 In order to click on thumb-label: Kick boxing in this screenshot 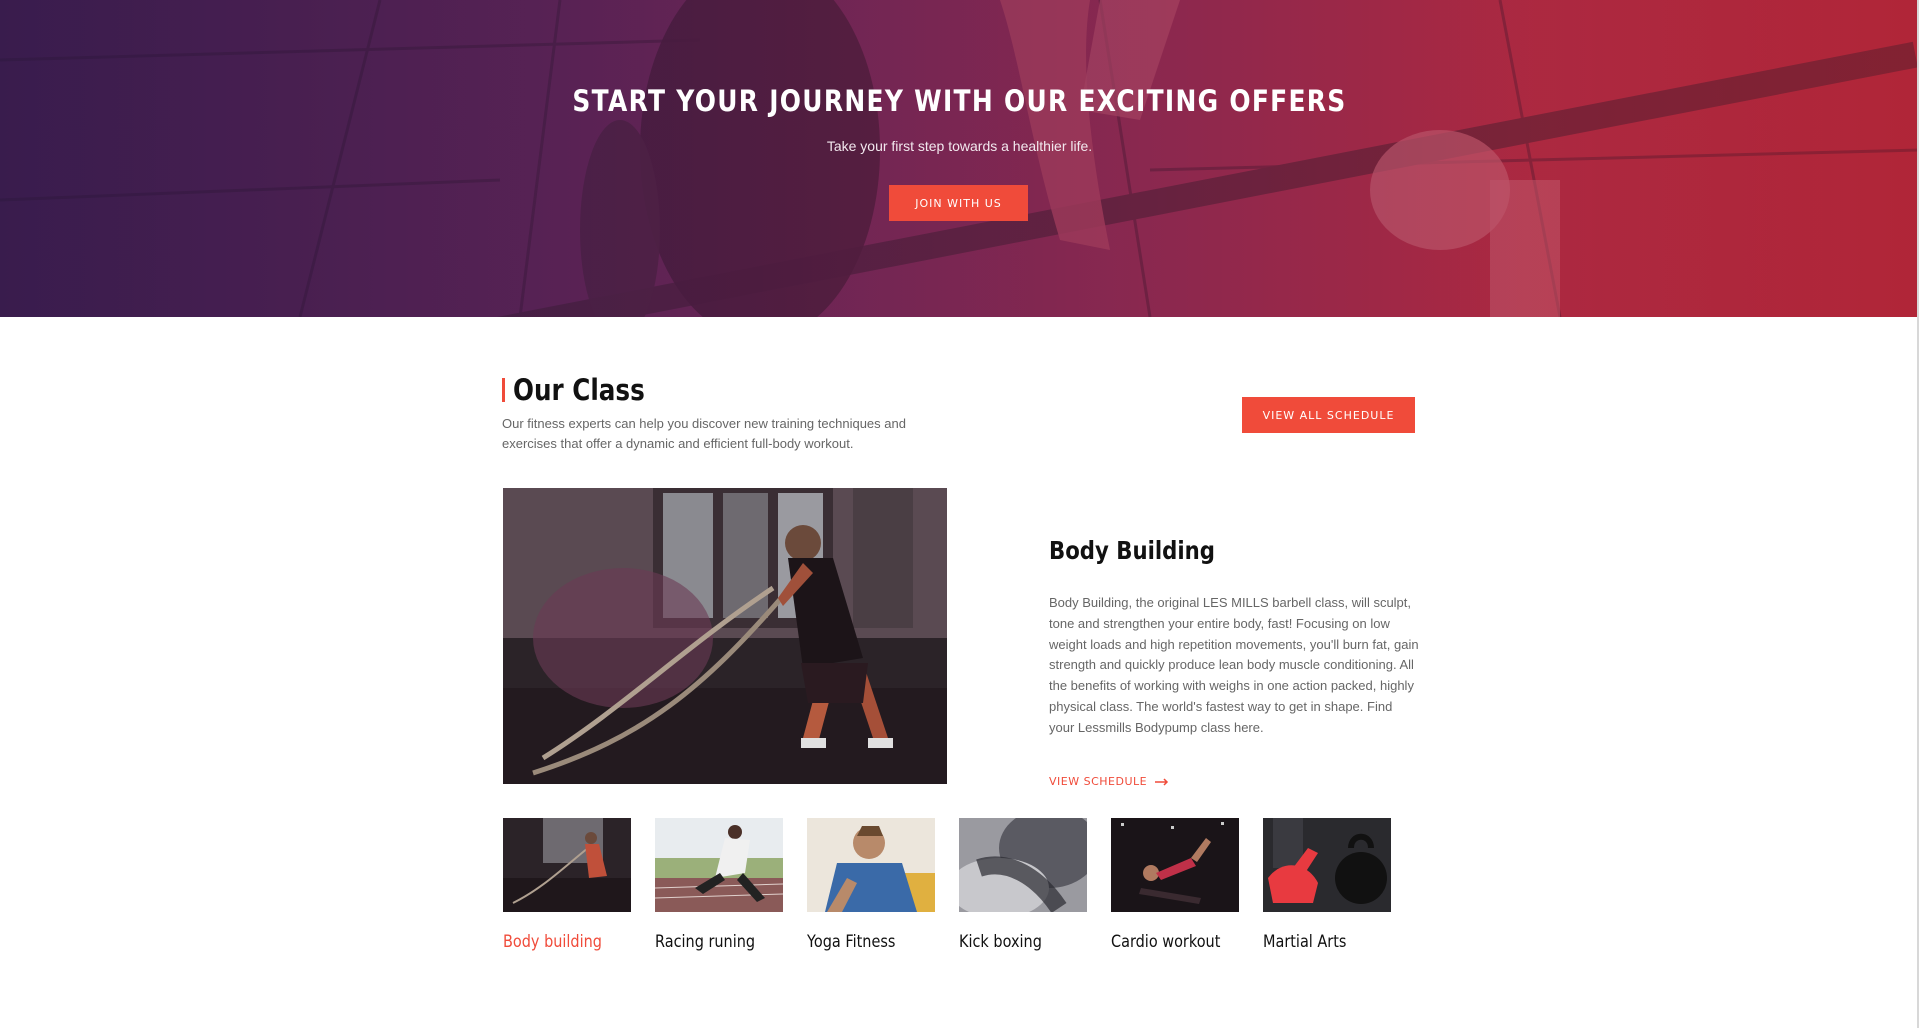, I will do `click(1000, 942)`.